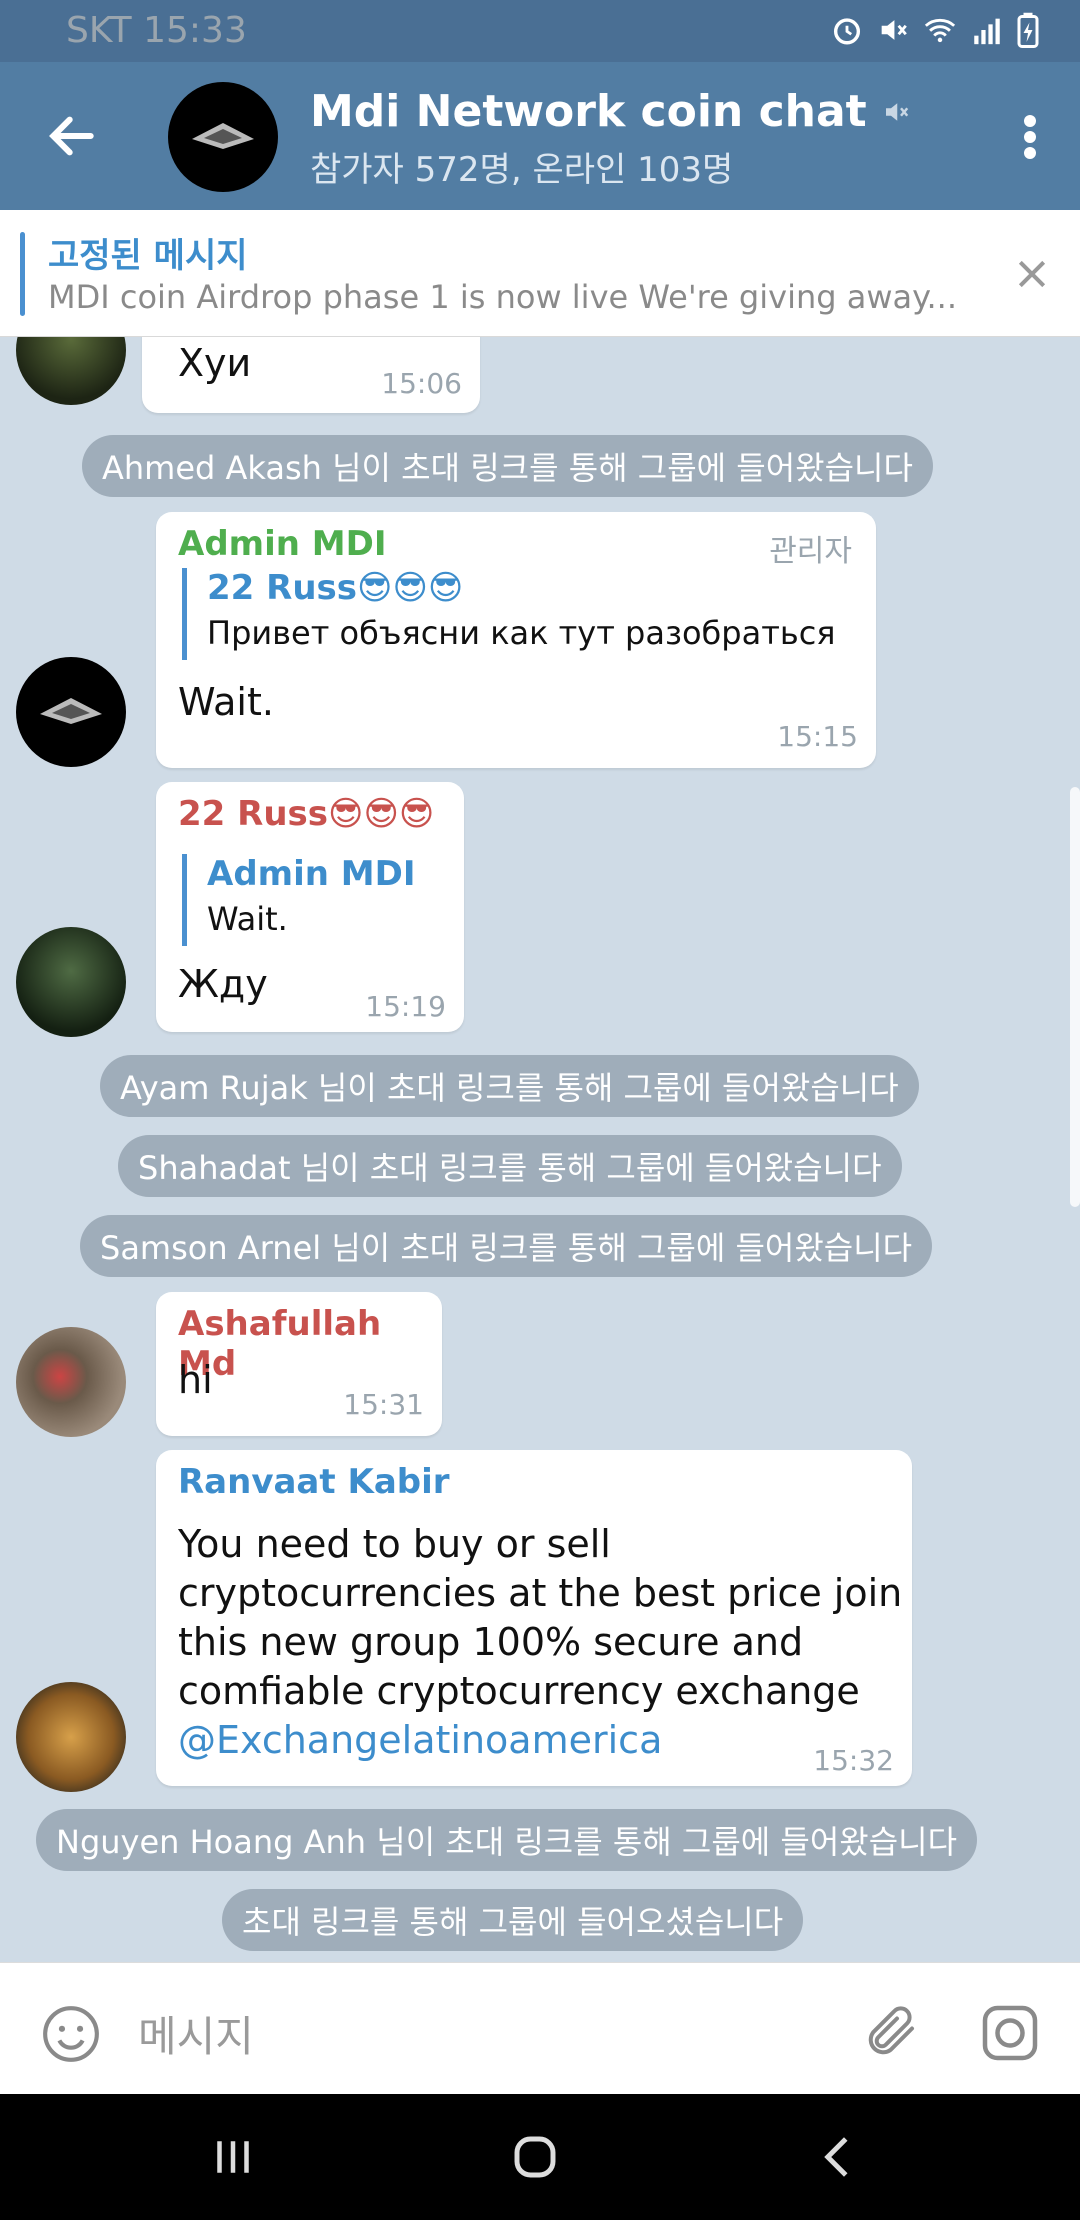  Describe the element at coordinates (839, 2157) in the screenshot. I see `back-nav-icon` at that location.